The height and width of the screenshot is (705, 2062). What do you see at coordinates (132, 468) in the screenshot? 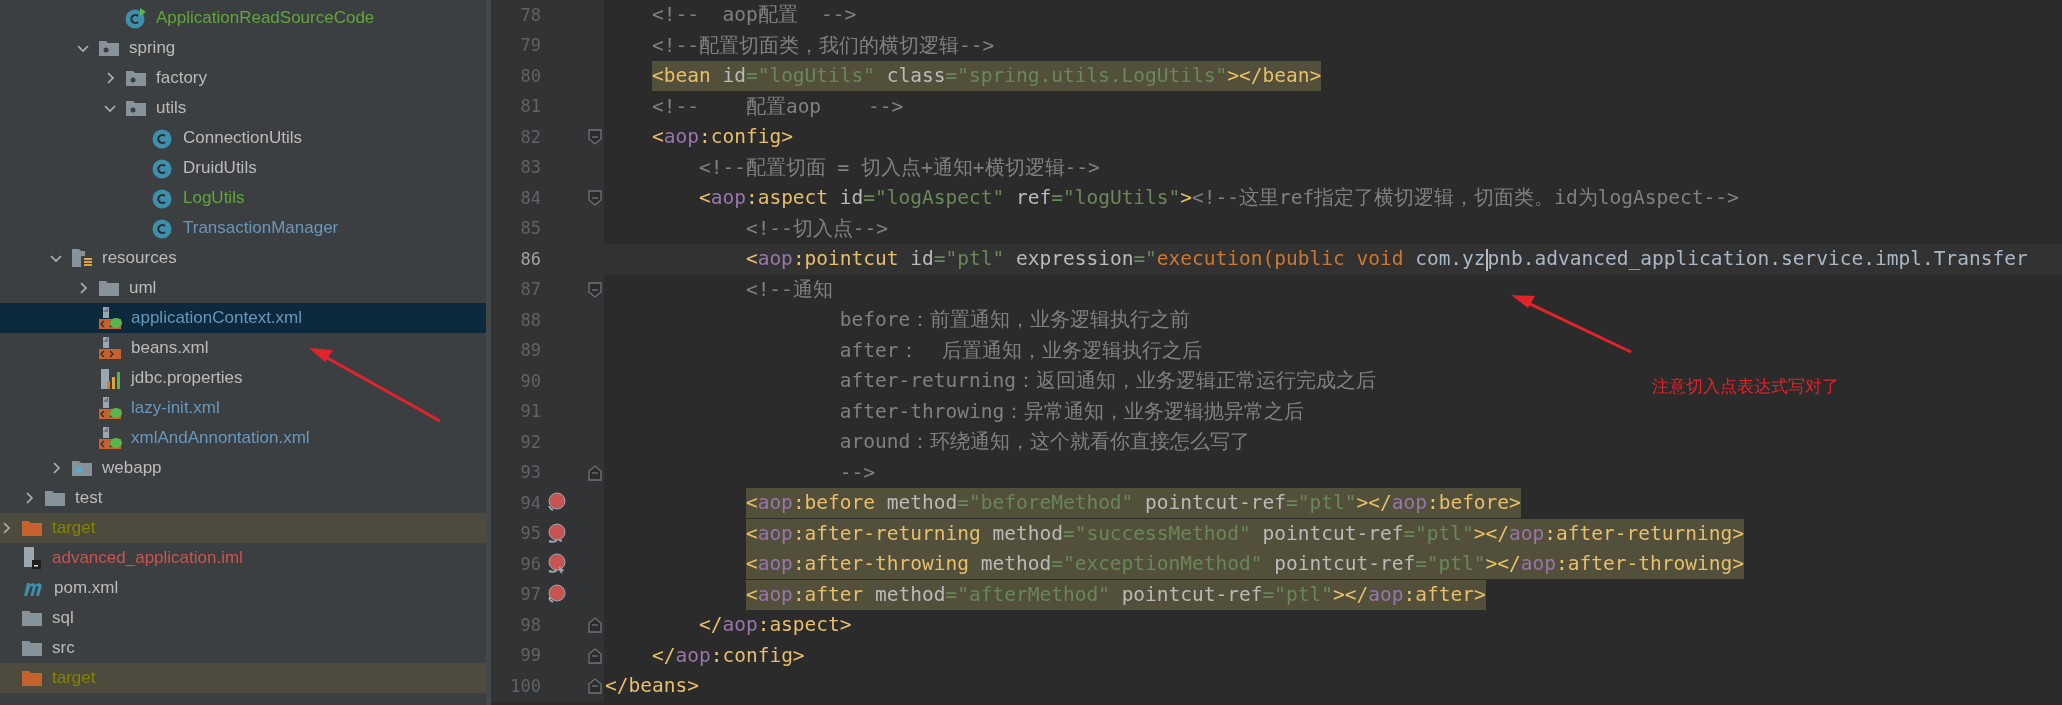
I see `tree-item-label: webapp` at bounding box center [132, 468].